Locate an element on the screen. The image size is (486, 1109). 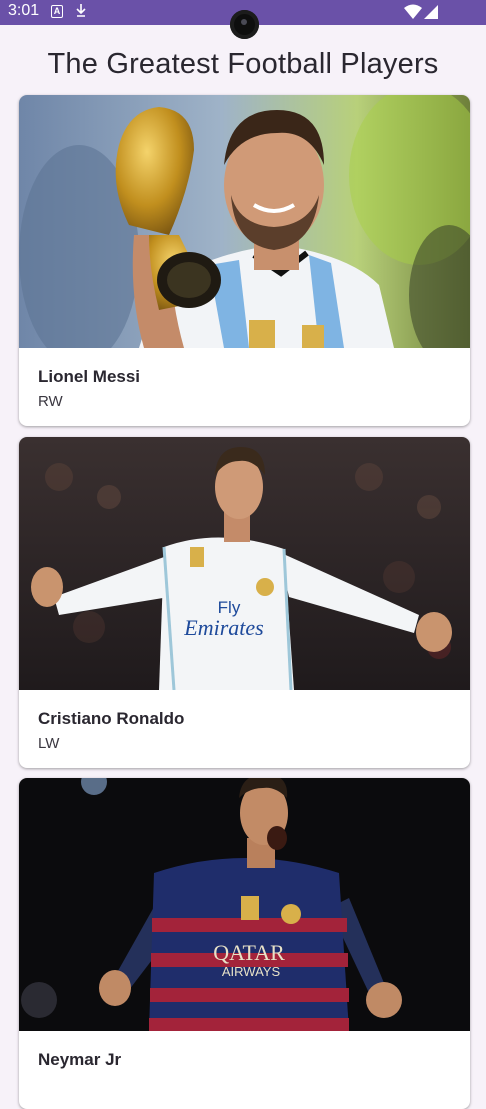
download-icon is located at coordinates (81, 10).